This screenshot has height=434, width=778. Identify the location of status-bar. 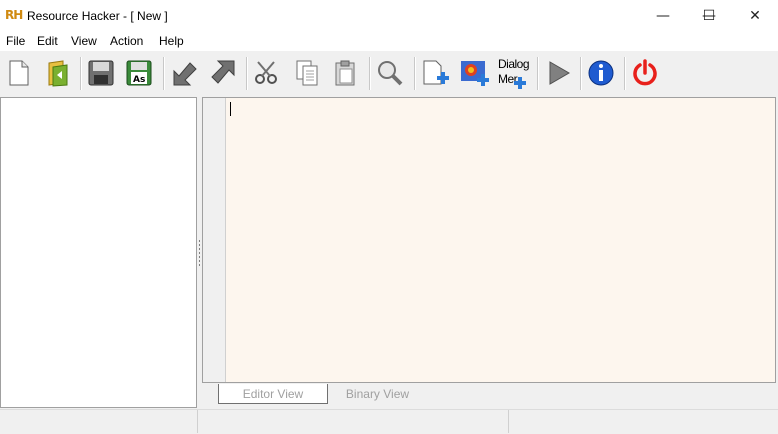
(389, 421).